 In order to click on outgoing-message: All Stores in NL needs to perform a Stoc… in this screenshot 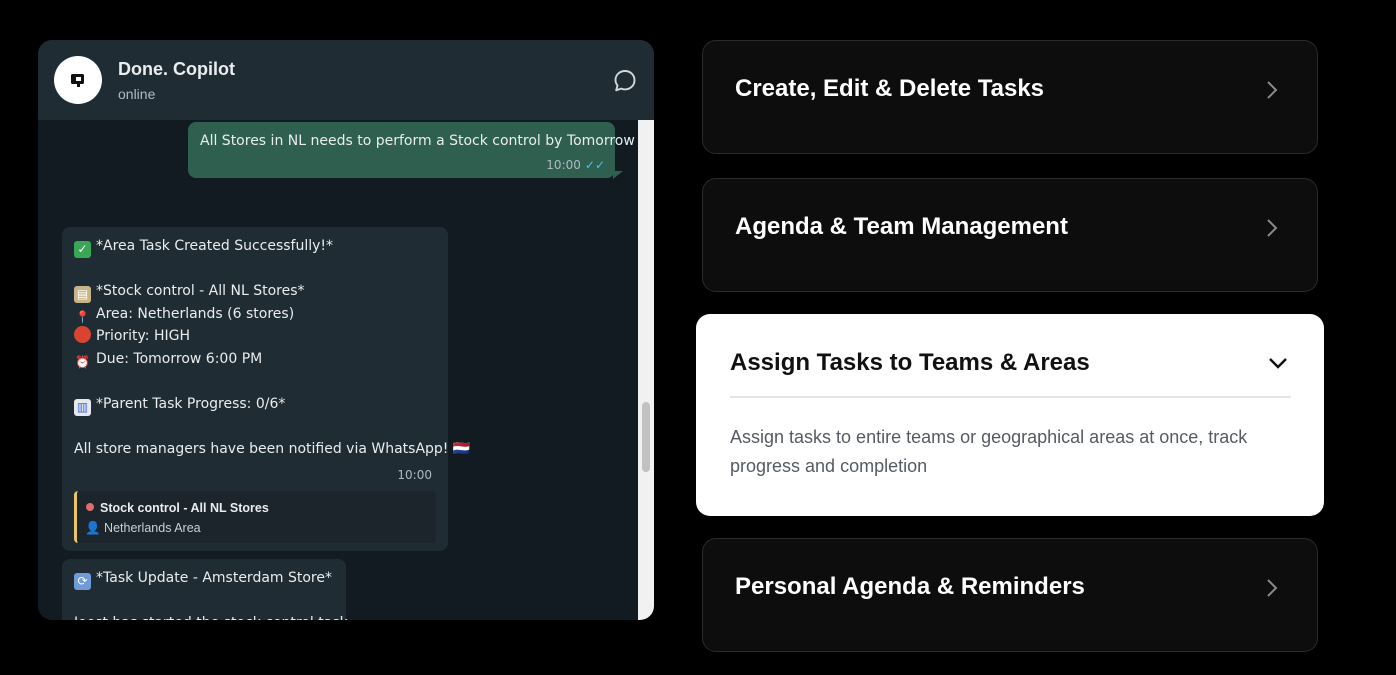, I will do `click(411, 150)`.